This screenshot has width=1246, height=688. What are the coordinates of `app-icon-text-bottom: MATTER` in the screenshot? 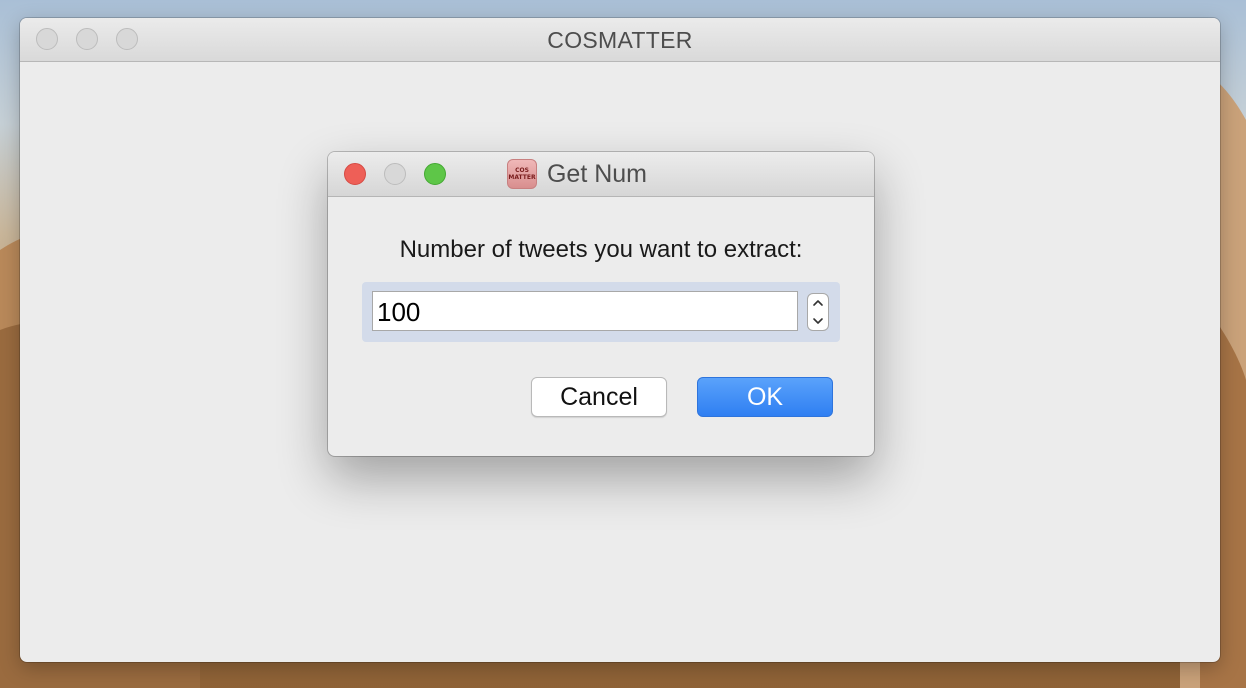 It's located at (522, 177).